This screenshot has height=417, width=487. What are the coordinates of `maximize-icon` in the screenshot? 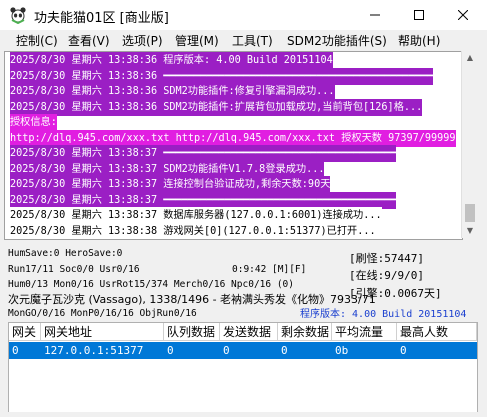 It's located at (419, 15).